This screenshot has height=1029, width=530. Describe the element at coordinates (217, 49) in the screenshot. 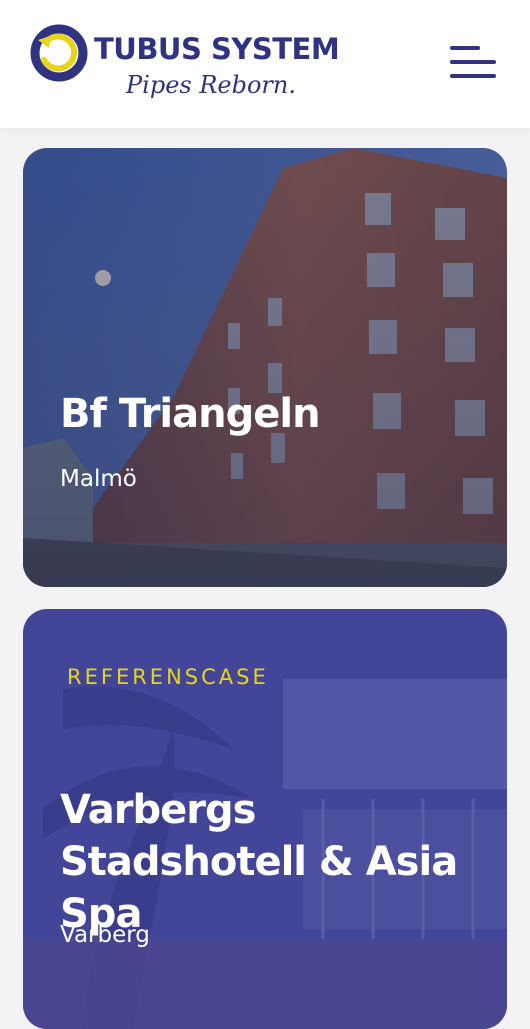

I see `brand-name: TUBUS SYSTEM` at that location.